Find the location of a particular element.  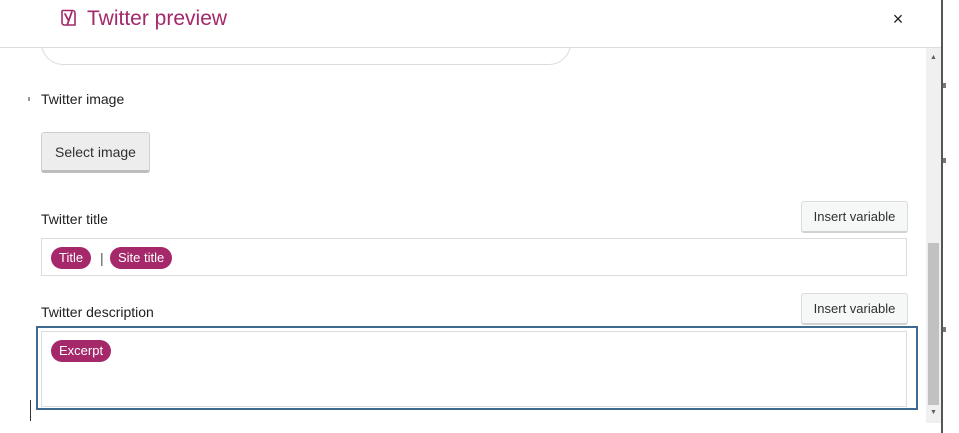

text-cursor is located at coordinates (30, 410).